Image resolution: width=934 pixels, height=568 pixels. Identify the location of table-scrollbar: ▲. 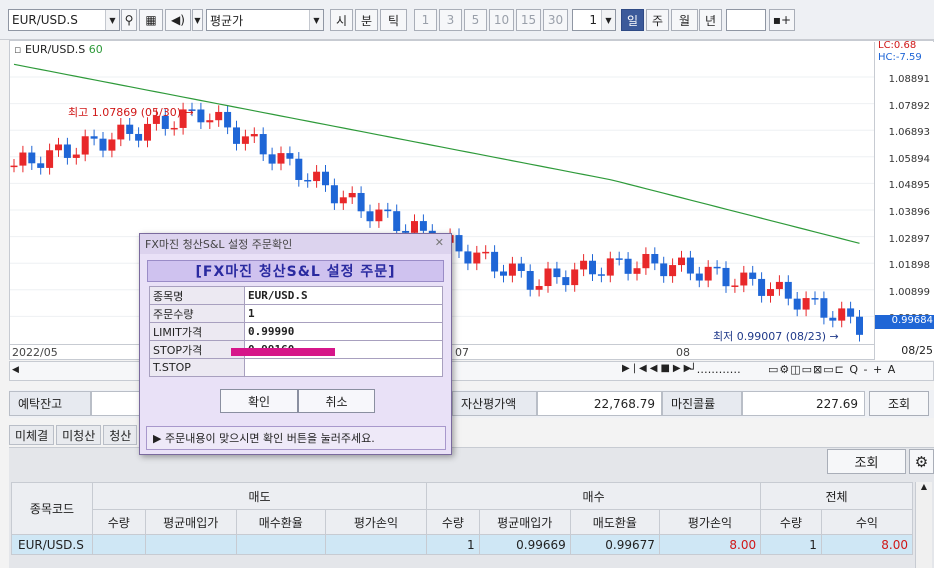
(923, 525).